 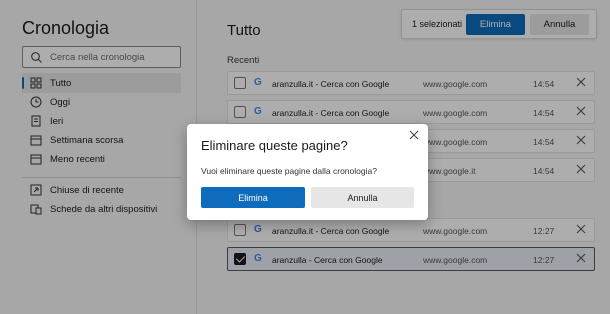 What do you see at coordinates (362, 197) in the screenshot?
I see `dialog-cancel-button: Annulla` at bounding box center [362, 197].